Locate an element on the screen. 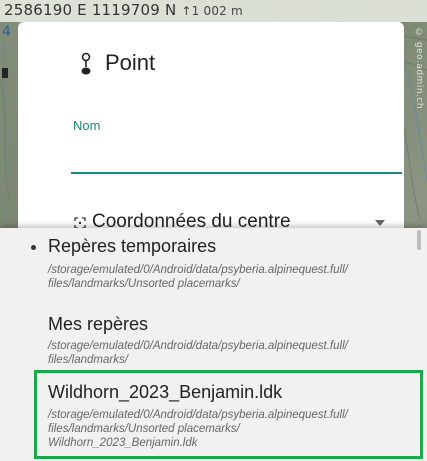 This screenshot has height=461, width=427. chevron-down-icon is located at coordinates (380, 223).